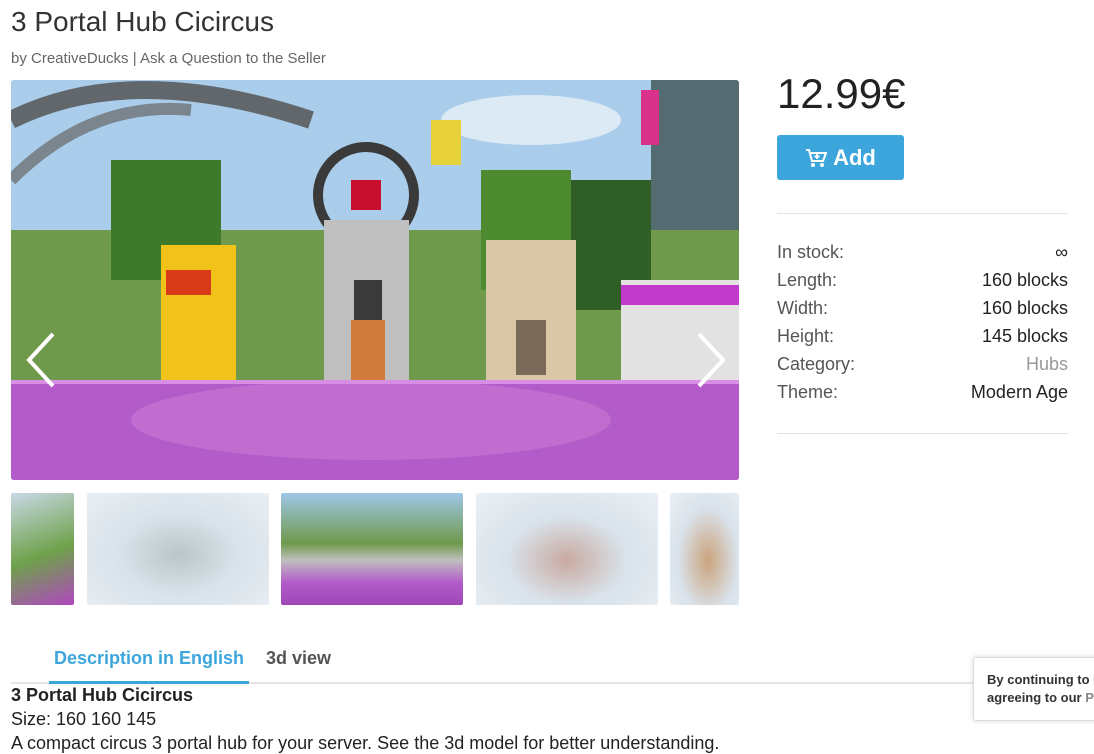 The width and height of the screenshot is (1094, 754). What do you see at coordinates (1019, 392) in the screenshot?
I see `spec-value: Modern Age` at bounding box center [1019, 392].